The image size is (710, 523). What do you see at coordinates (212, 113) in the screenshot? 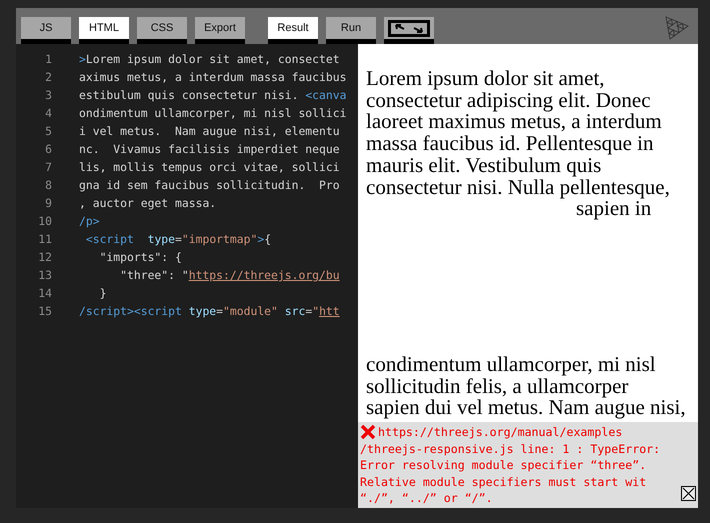
I see `code-line: ondimentum ullamcorper, mi nisl sollici` at bounding box center [212, 113].